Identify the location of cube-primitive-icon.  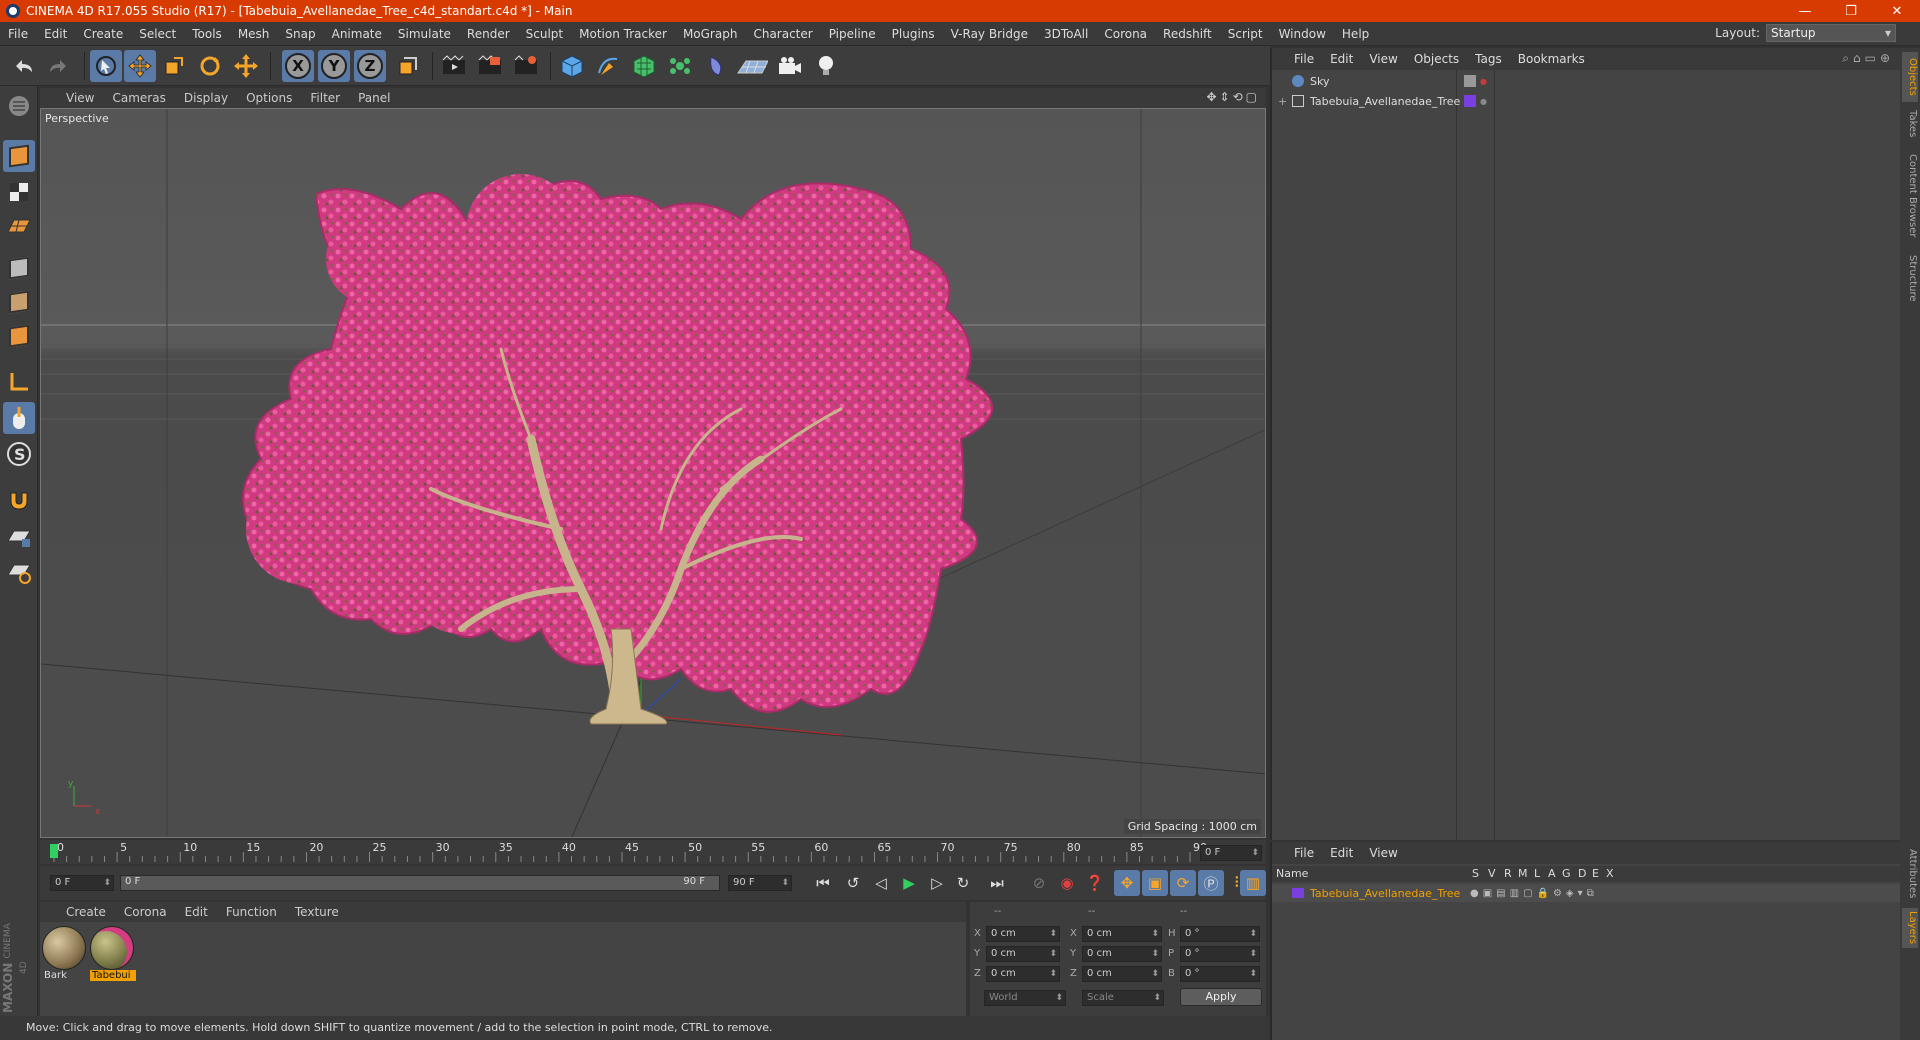
(572, 66).